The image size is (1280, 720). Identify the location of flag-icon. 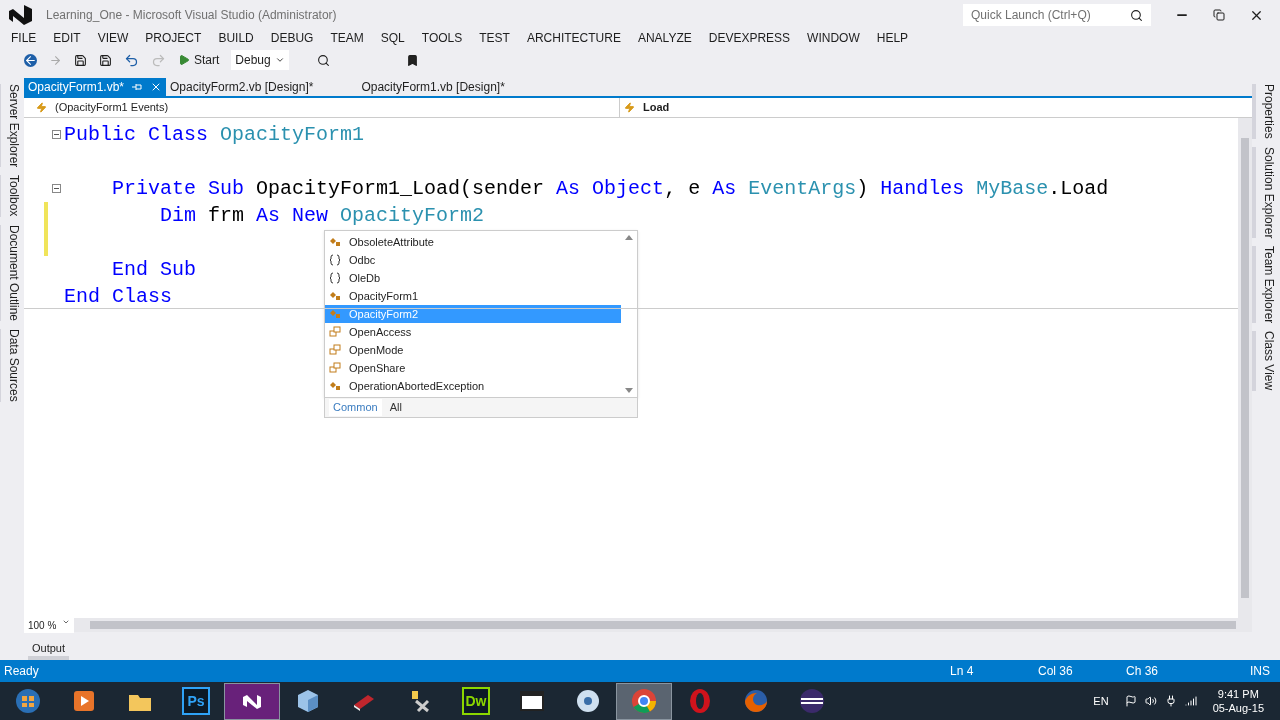
(1130, 701).